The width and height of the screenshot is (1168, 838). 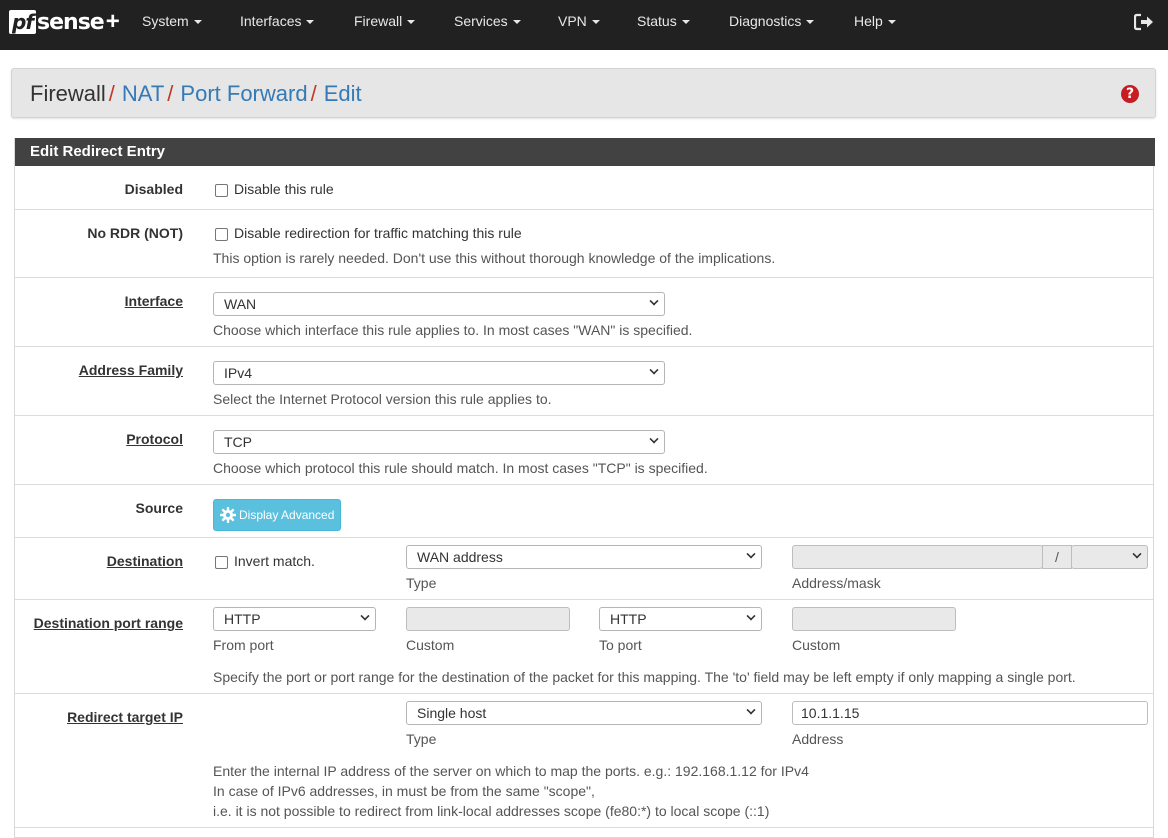 I want to click on nav-menu-label: VPN, so click(x=572, y=21).